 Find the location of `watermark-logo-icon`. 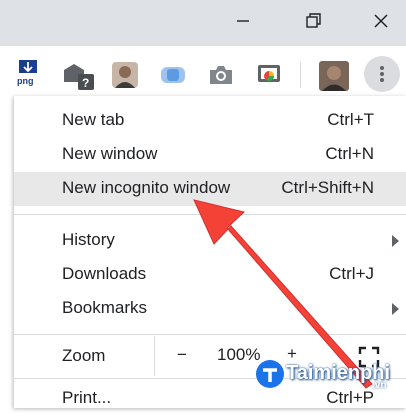

watermark-logo-icon is located at coordinates (270, 374).